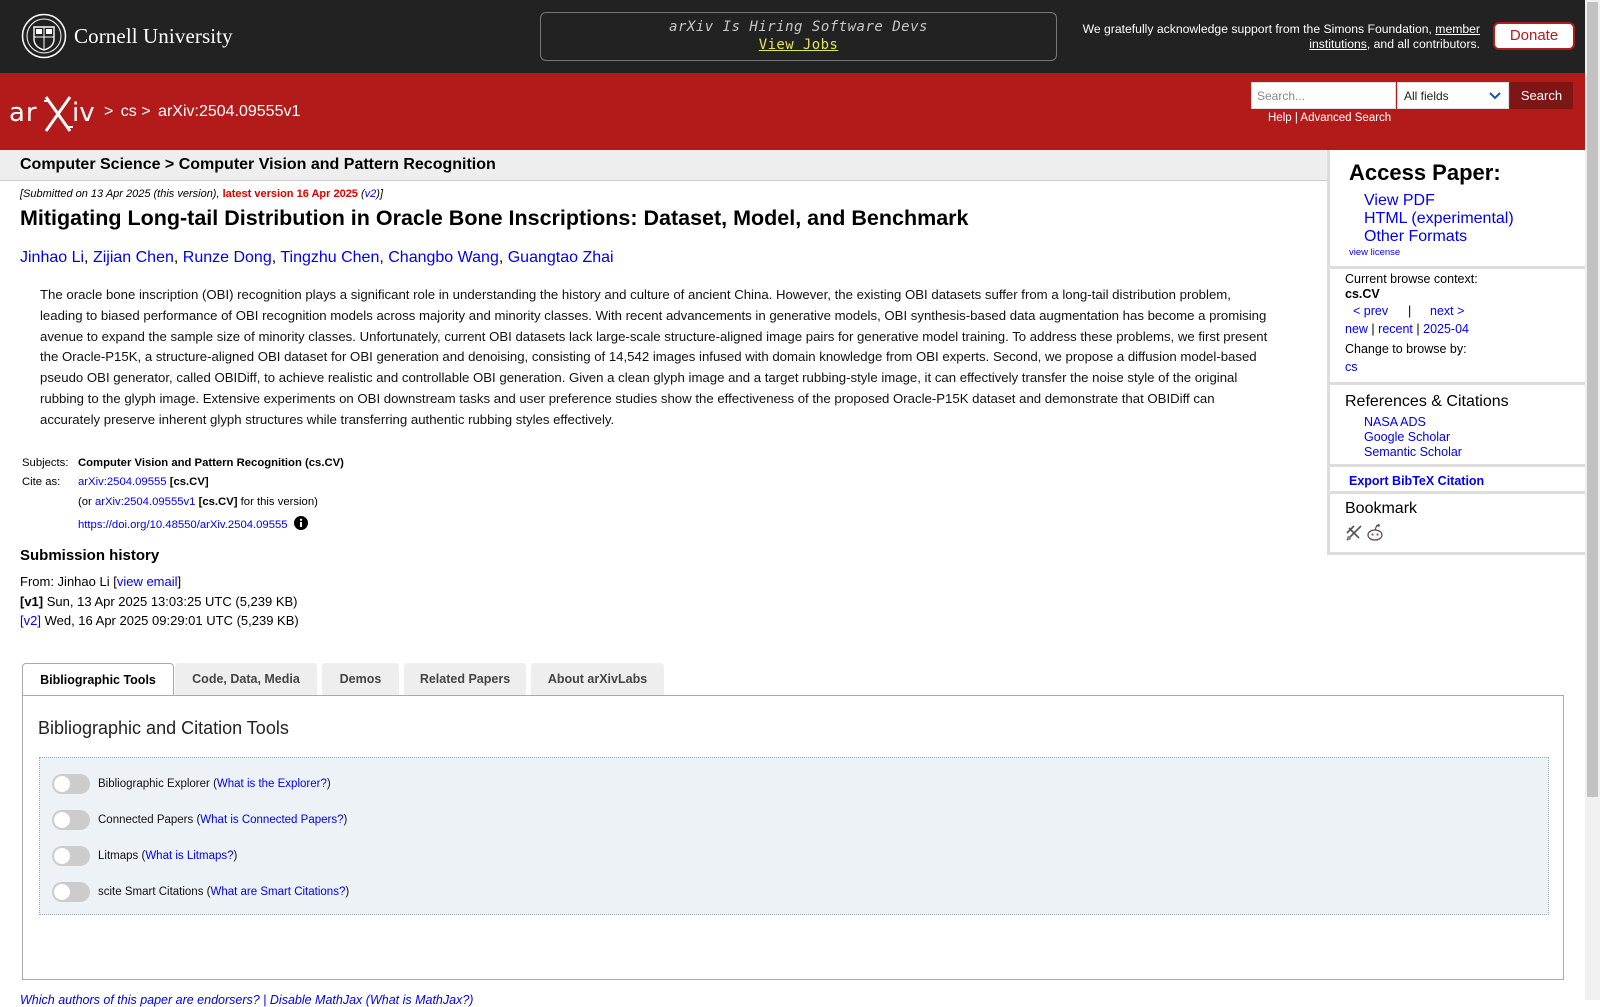 The image size is (1600, 1007). I want to click on new-link: new, so click(1356, 329).